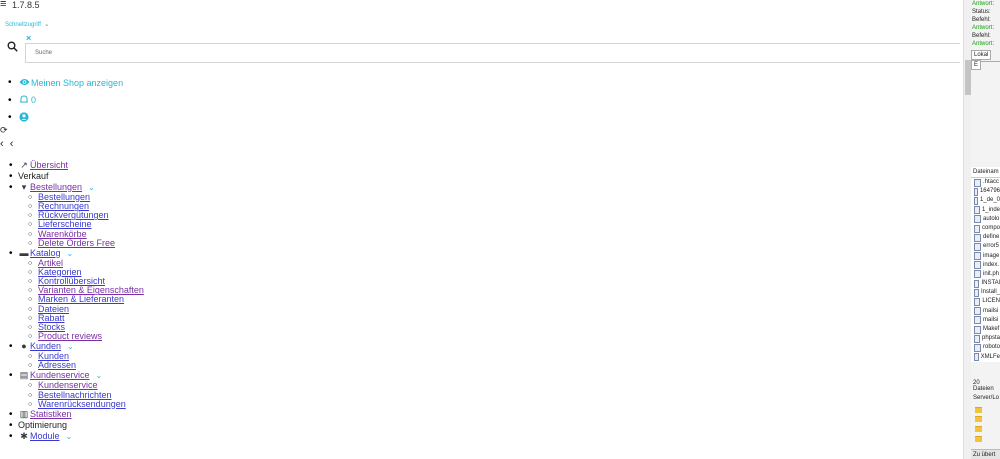 Image resolution: width=1000 pixels, height=459 pixels. What do you see at coordinates (983, 386) in the screenshot?
I see `file-count: 20 Dateien` at bounding box center [983, 386].